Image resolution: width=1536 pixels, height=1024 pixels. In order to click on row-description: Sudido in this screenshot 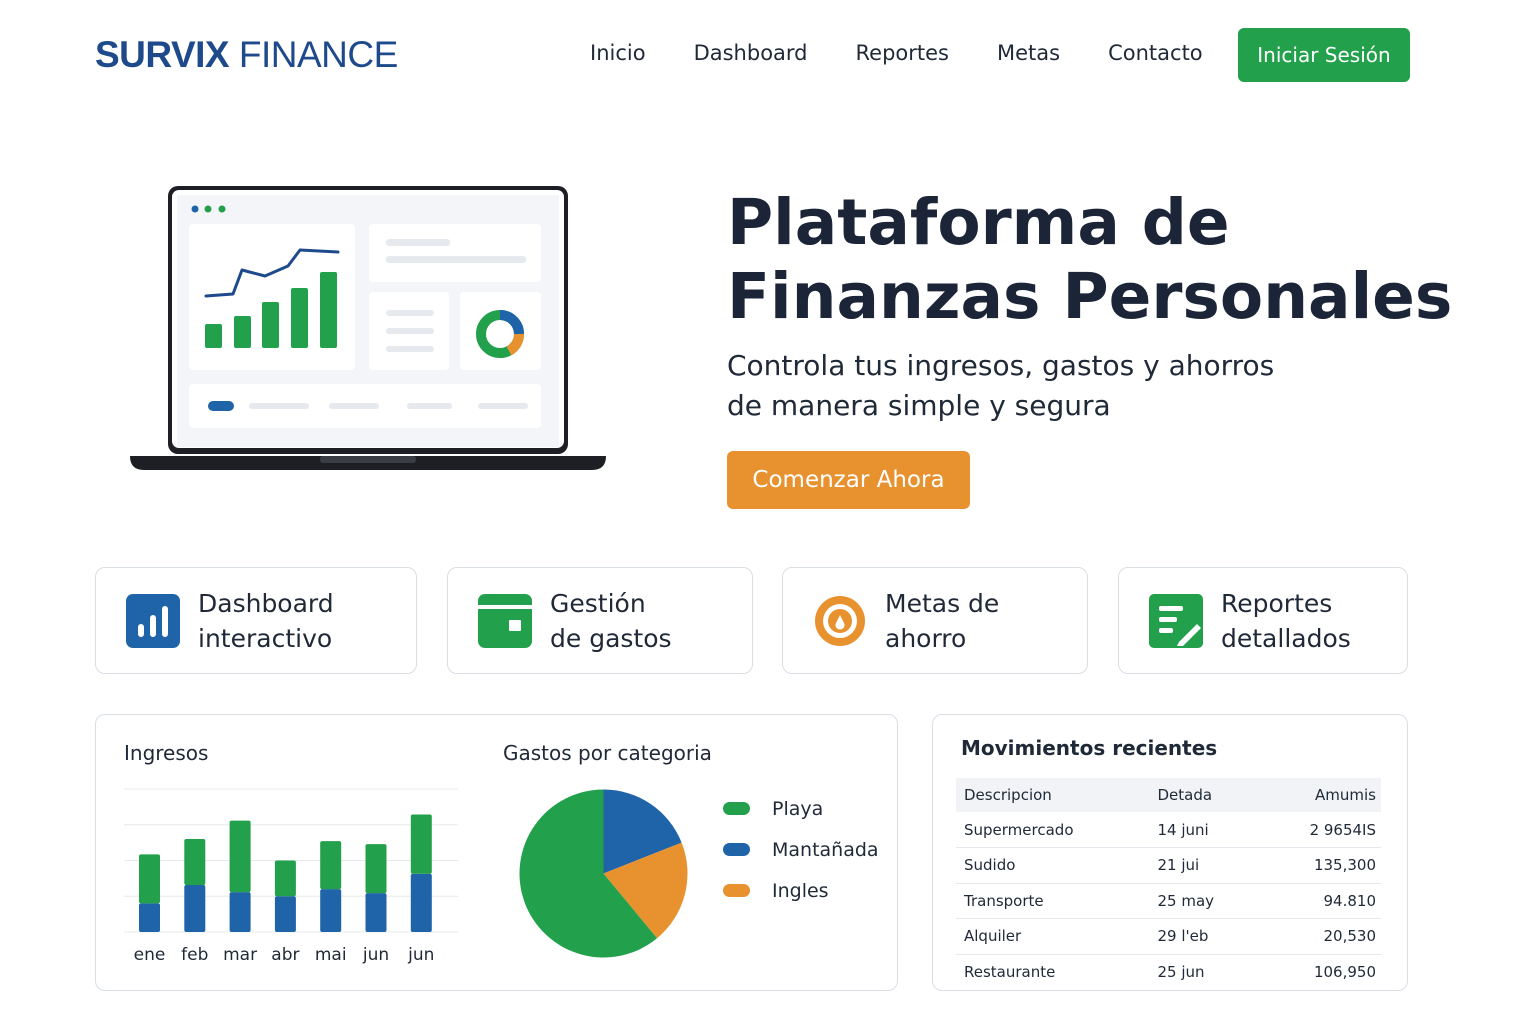, I will do `click(1051, 865)`.